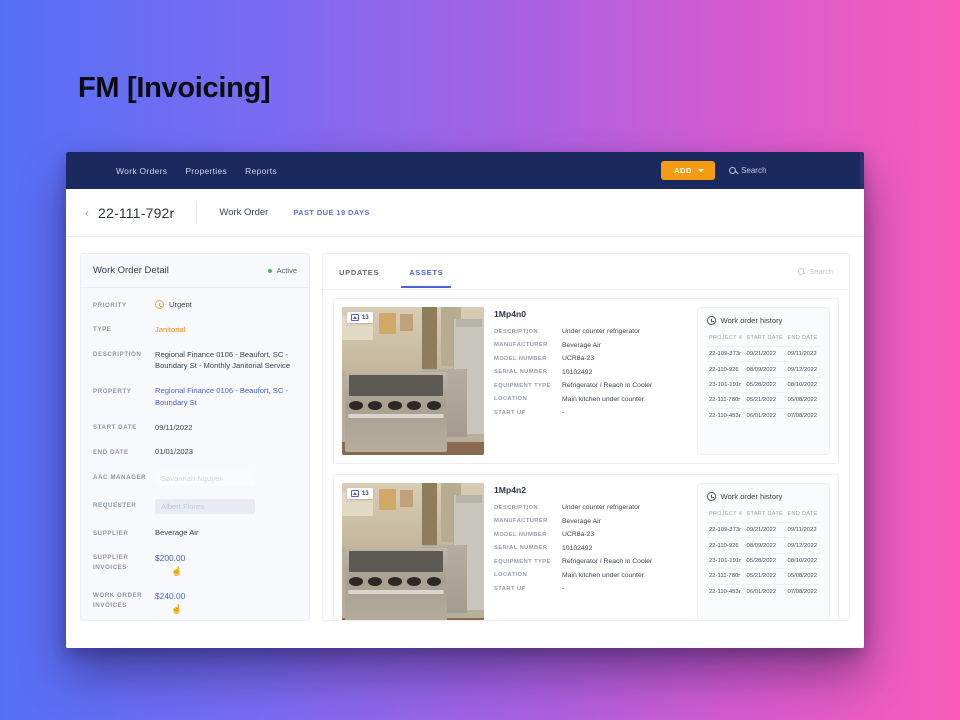  Describe the element at coordinates (862, 170) in the screenshot. I see `account-menu-button` at that location.